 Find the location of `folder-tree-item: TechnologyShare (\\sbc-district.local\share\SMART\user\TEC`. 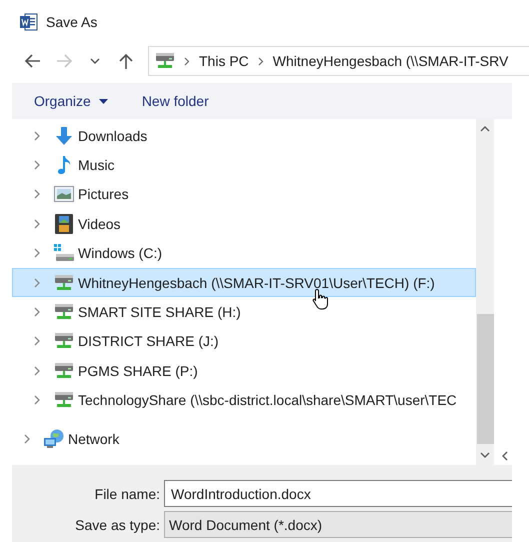

folder-tree-item: TechnologyShare (\\sbc-district.local\share\SMART\user\TEC is located at coordinates (244, 400).